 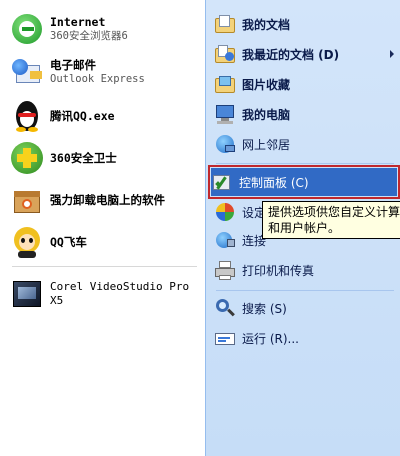 What do you see at coordinates (304, 228) in the screenshot?
I see `tooltip-line: 和用户帐户。` at bounding box center [304, 228].